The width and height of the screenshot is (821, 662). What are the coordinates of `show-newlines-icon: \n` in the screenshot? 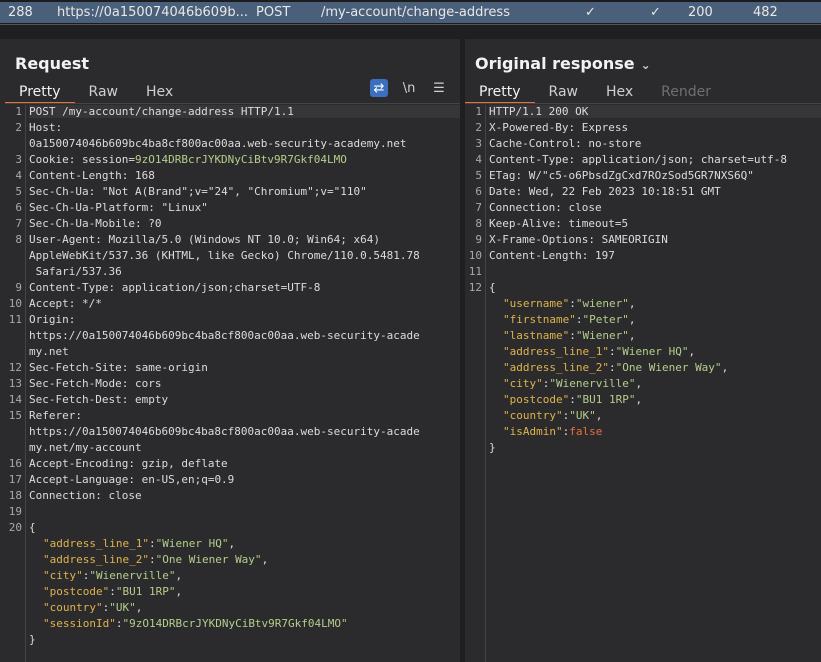 It's located at (409, 88).